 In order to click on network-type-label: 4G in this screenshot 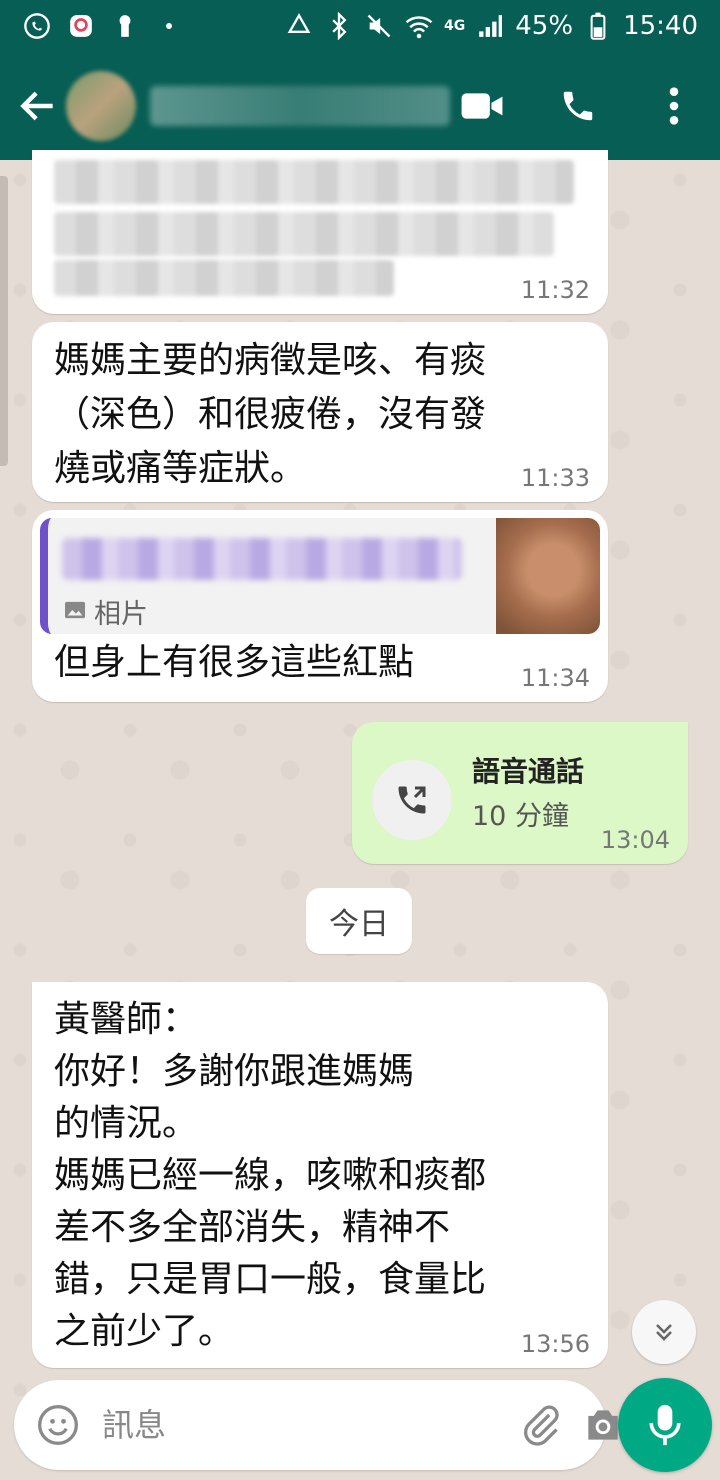, I will do `click(455, 26)`.